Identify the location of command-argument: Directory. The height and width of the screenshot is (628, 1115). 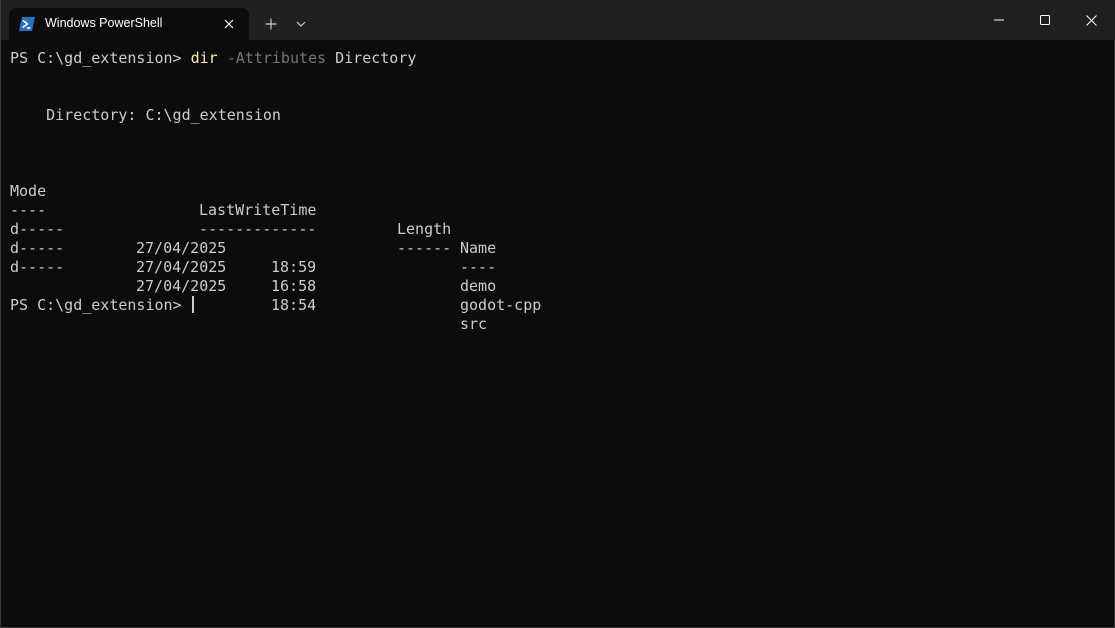
(371, 58).